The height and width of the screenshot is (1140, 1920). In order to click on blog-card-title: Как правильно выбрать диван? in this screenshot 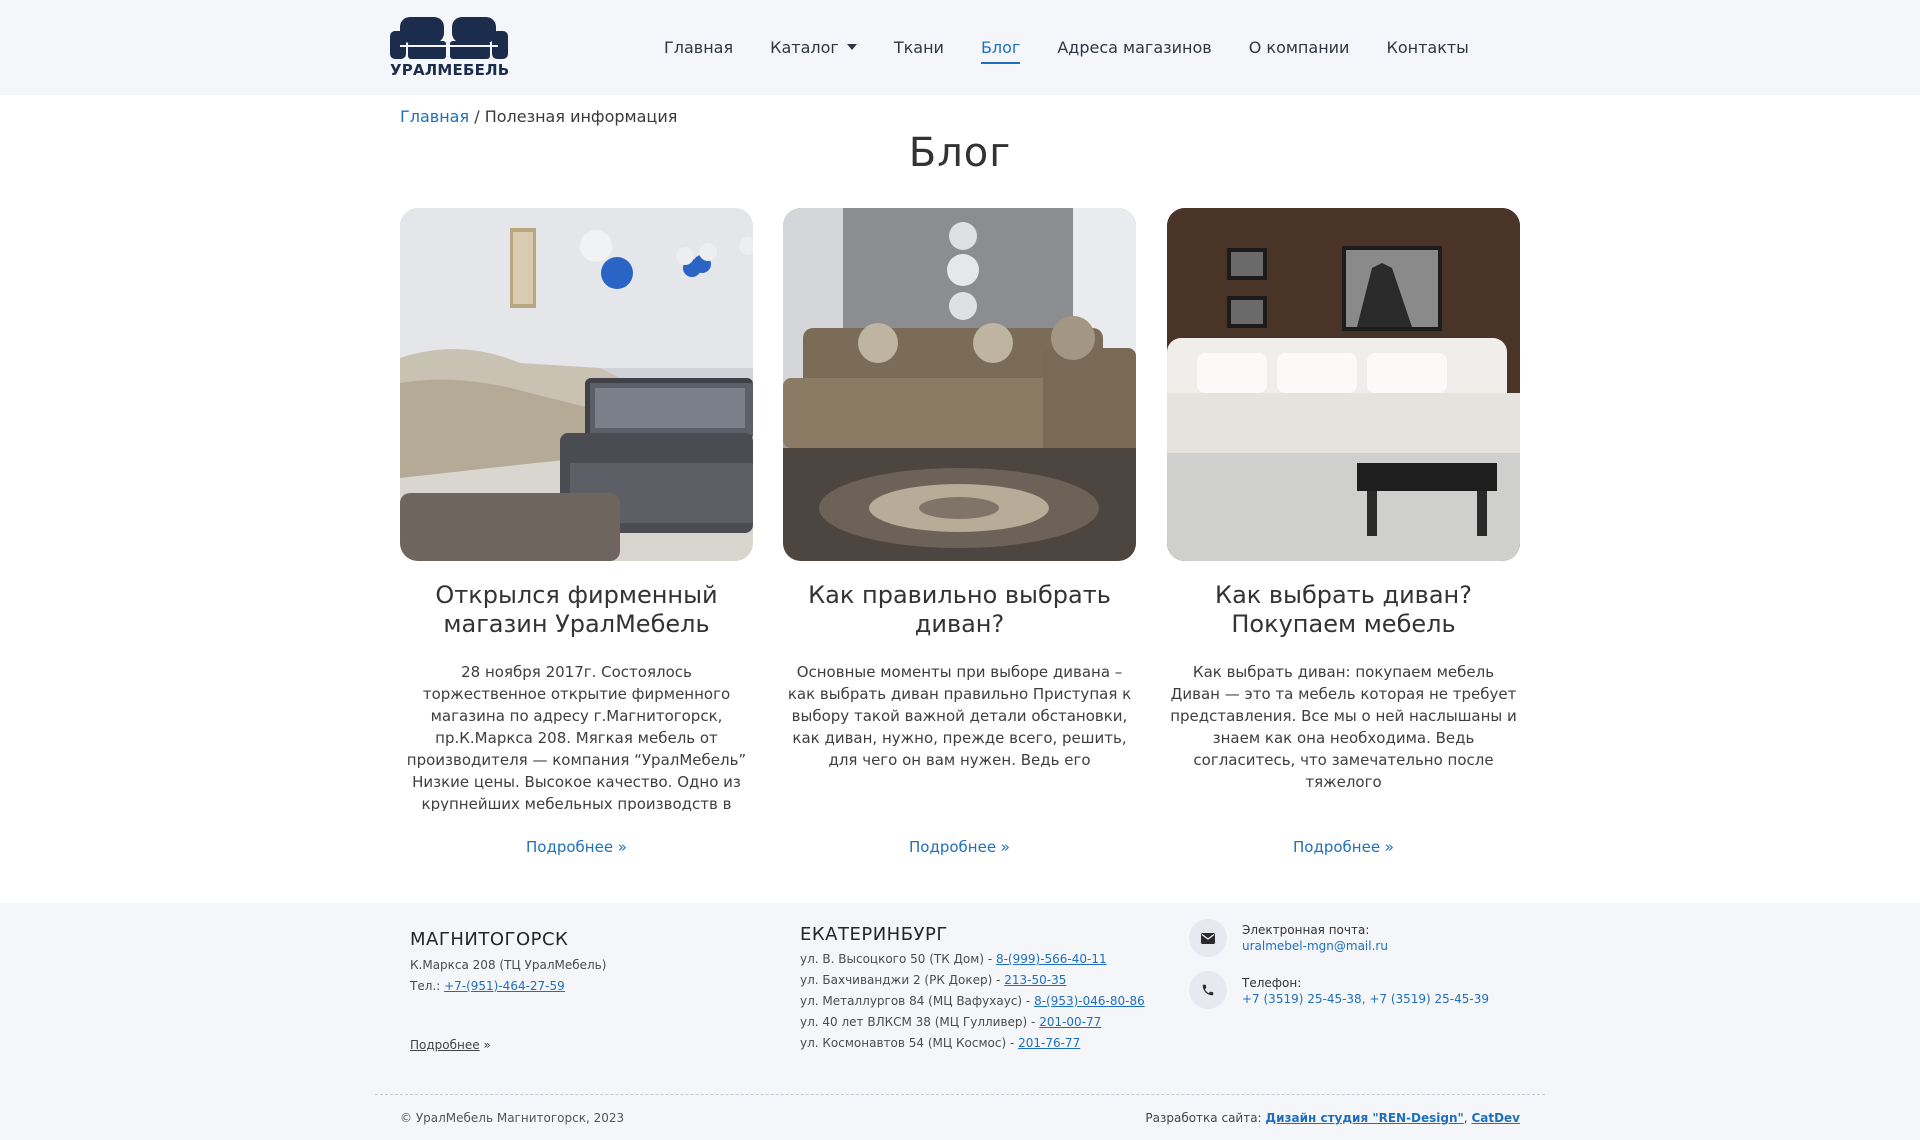, I will do `click(959, 610)`.